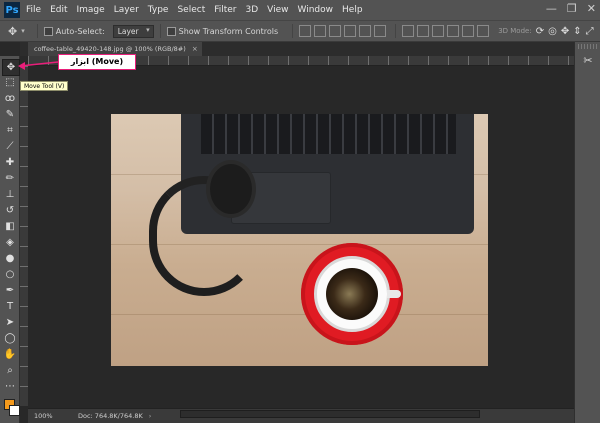 The height and width of the screenshot is (423, 600). I want to click on path-select-tool-icon: ➤, so click(10, 322).